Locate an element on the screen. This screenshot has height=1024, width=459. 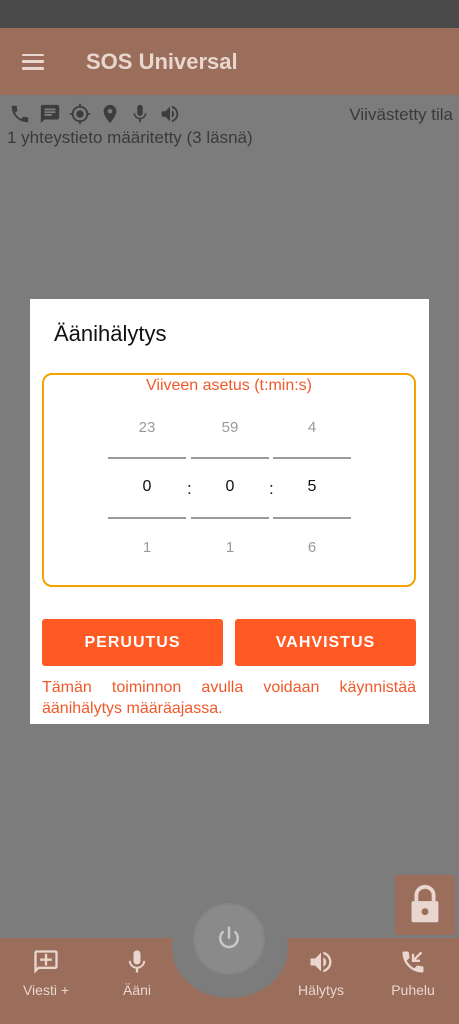
minutes-next-value: 1 is located at coordinates (230, 547).